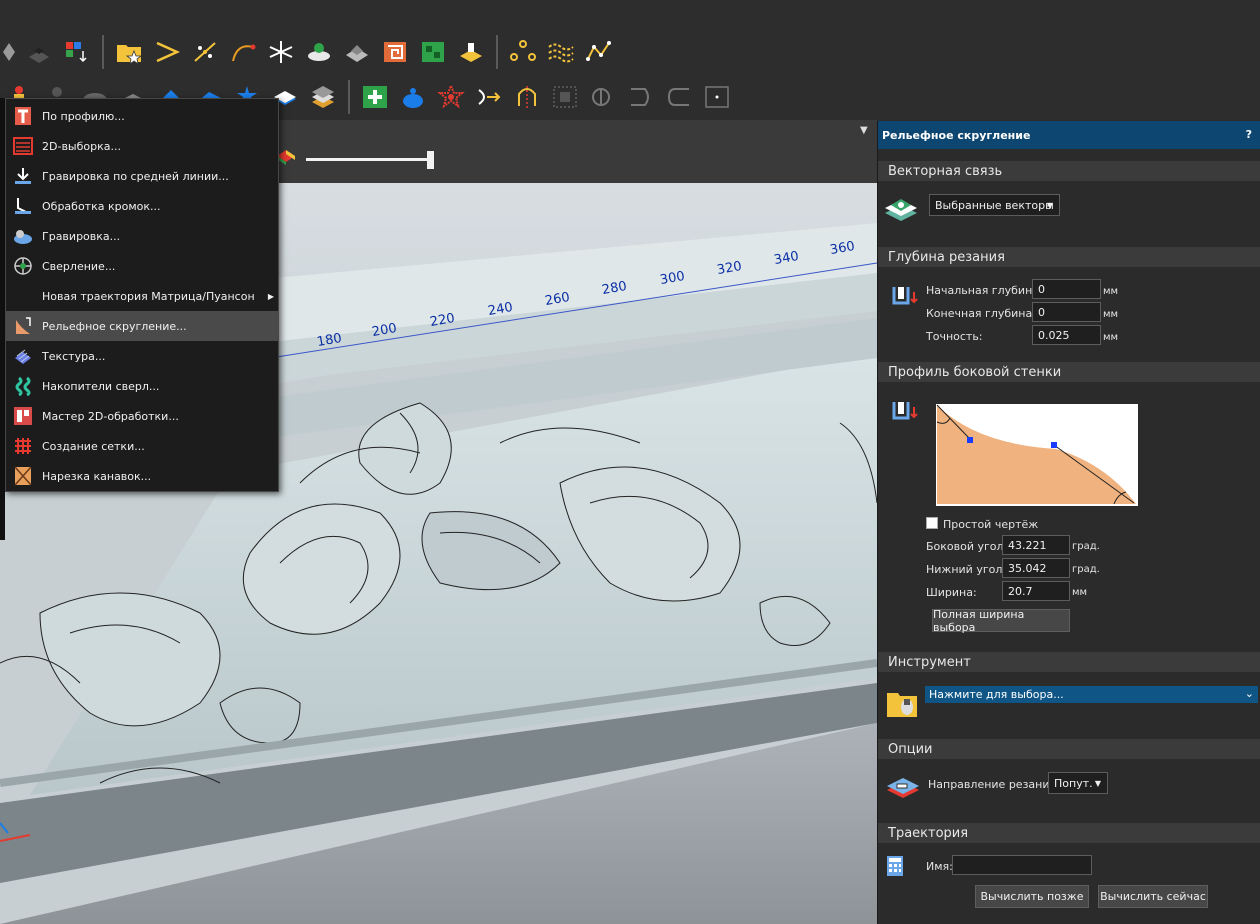  I want to click on bottom-angle-input: 35.042, so click(1036, 568).